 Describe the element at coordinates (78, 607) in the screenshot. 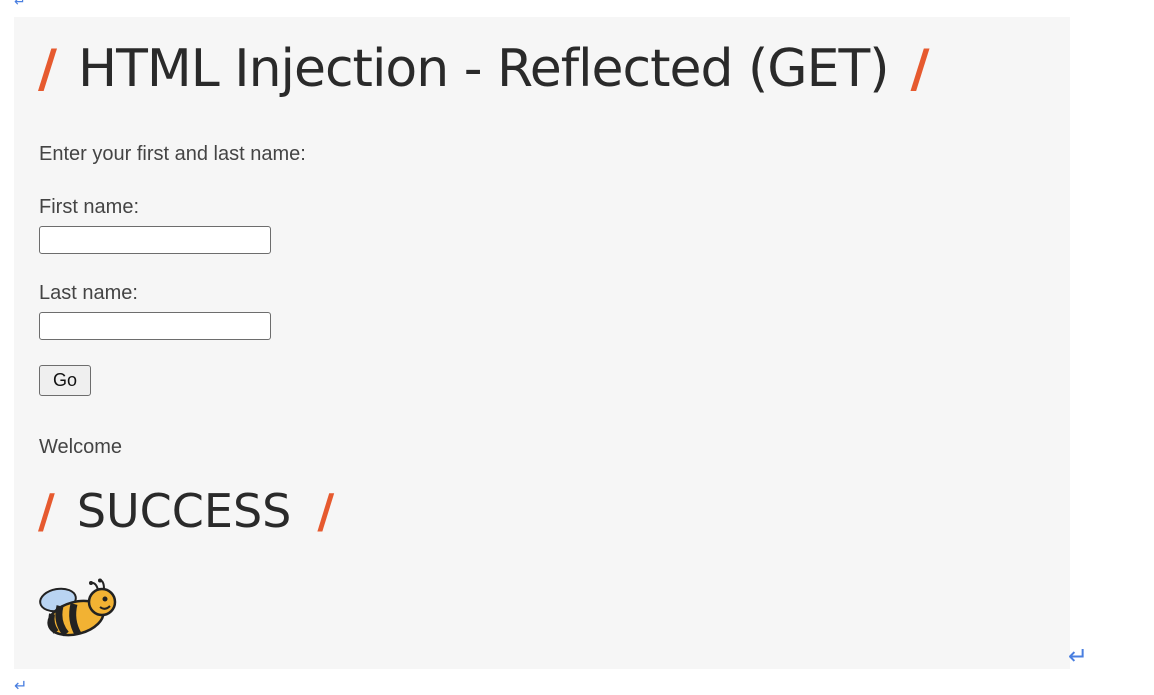

I see `bee-mascot-icon` at that location.